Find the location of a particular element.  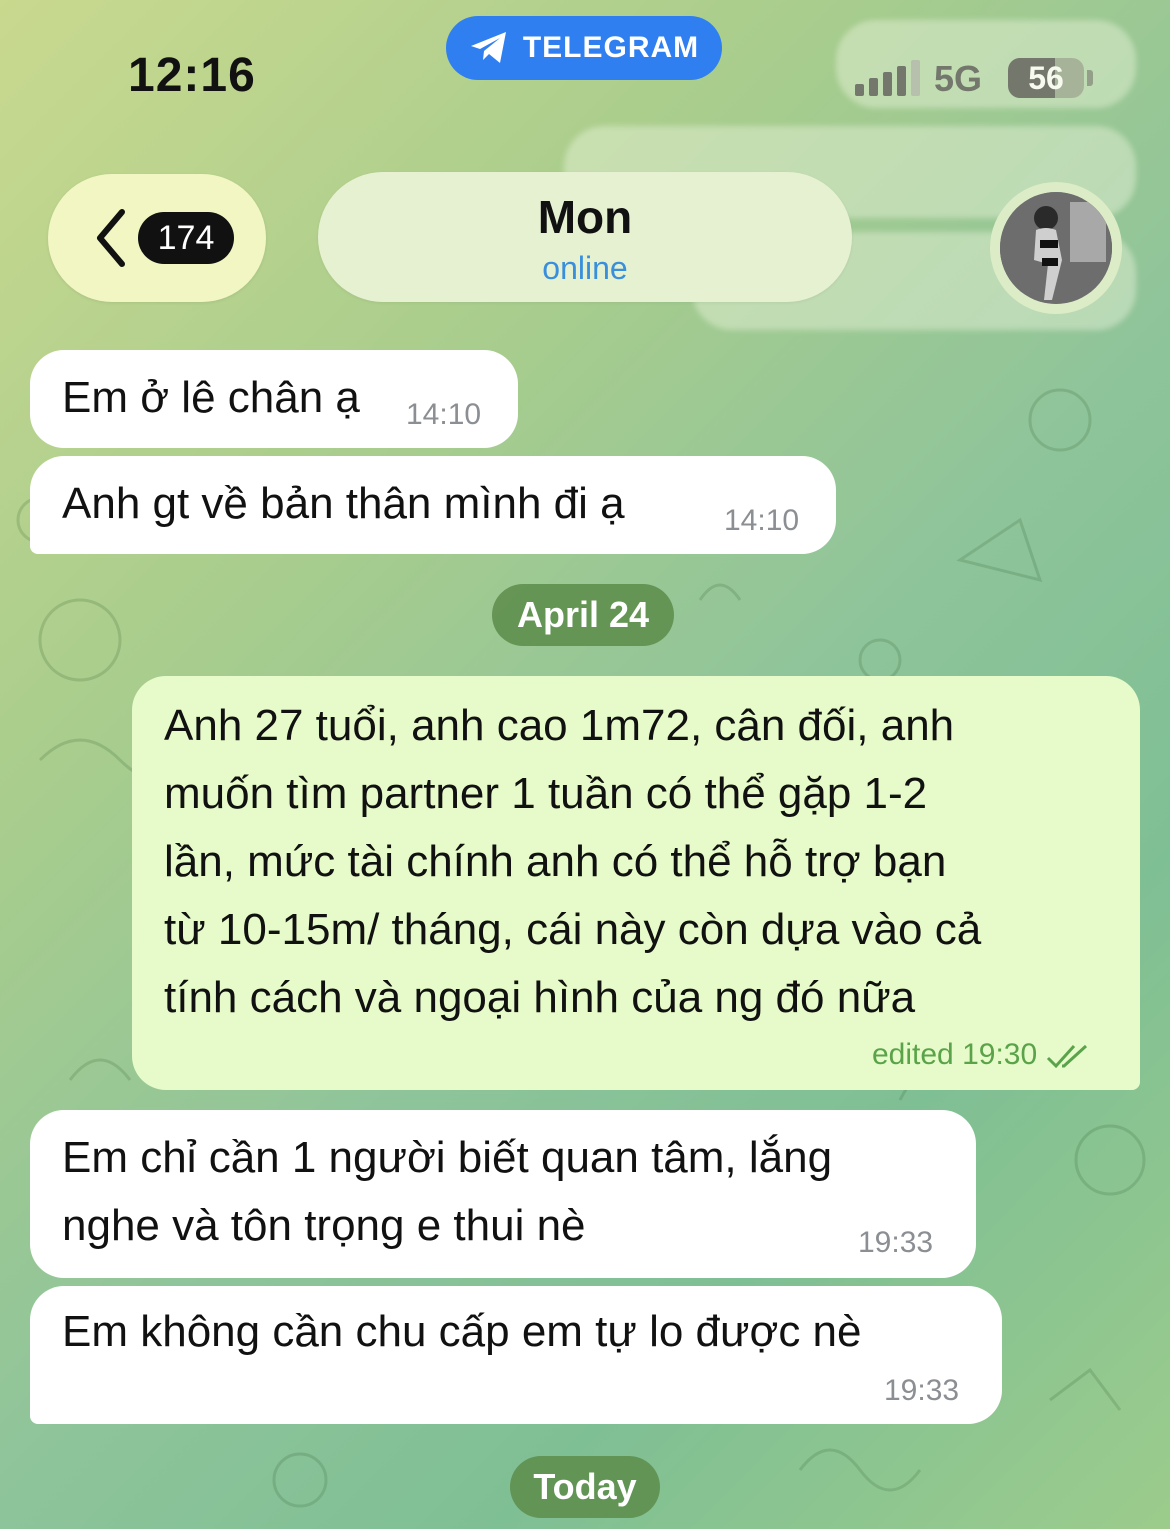

return-to-telegram-pill: TELEGRAM is located at coordinates (584, 48).